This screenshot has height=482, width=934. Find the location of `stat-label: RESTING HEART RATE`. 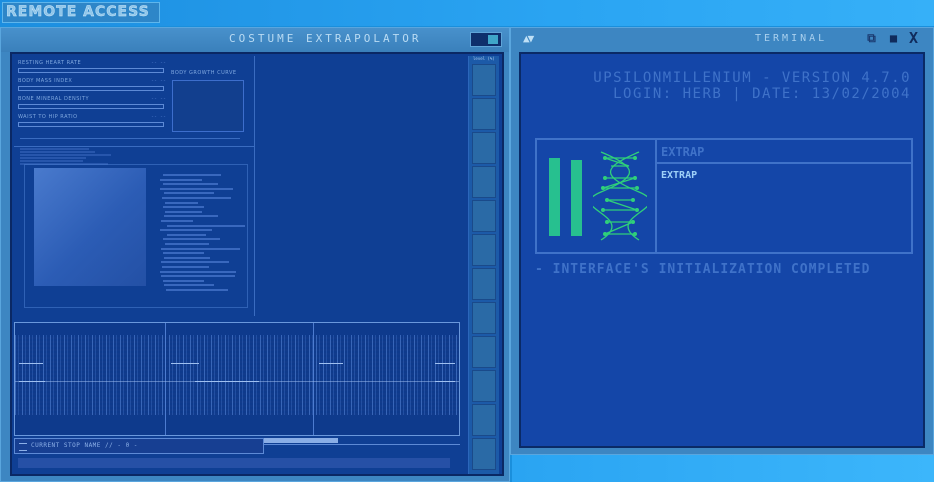

stat-label: RESTING HEART RATE is located at coordinates (50, 63).